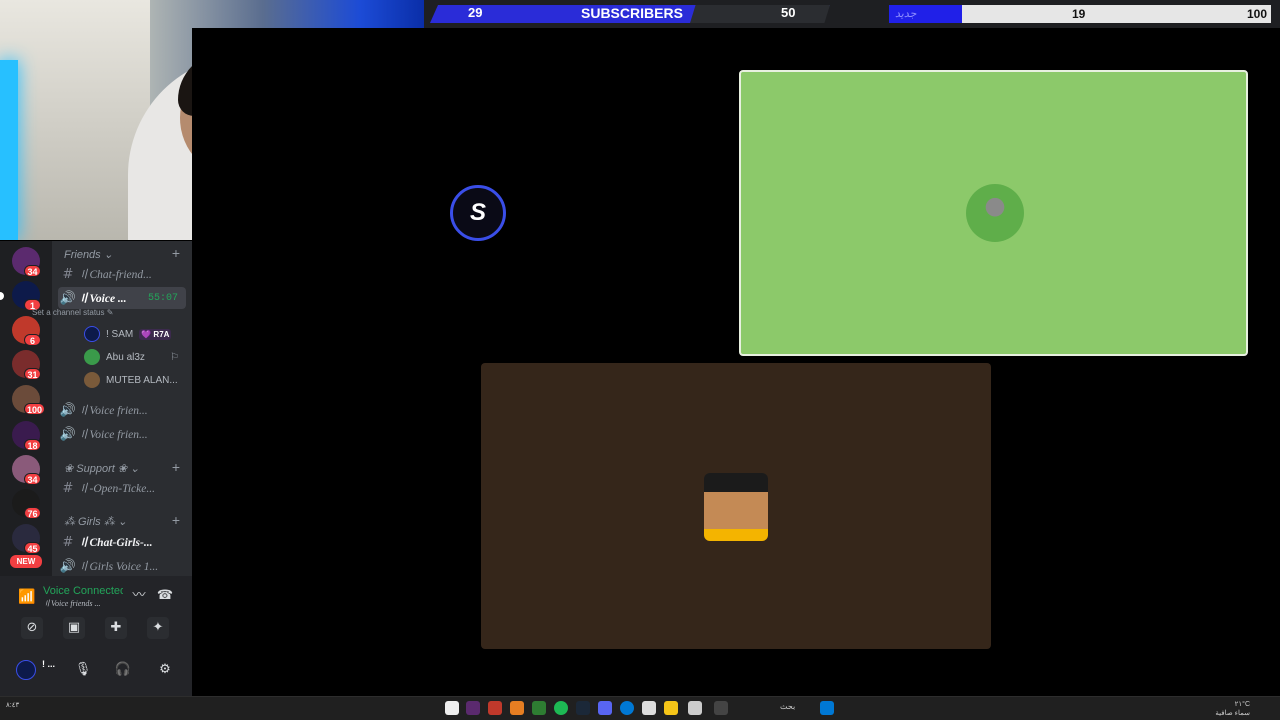 The height and width of the screenshot is (720, 1280). Describe the element at coordinates (83, 670) in the screenshot. I see `microphone-icon: 🎙` at that location.